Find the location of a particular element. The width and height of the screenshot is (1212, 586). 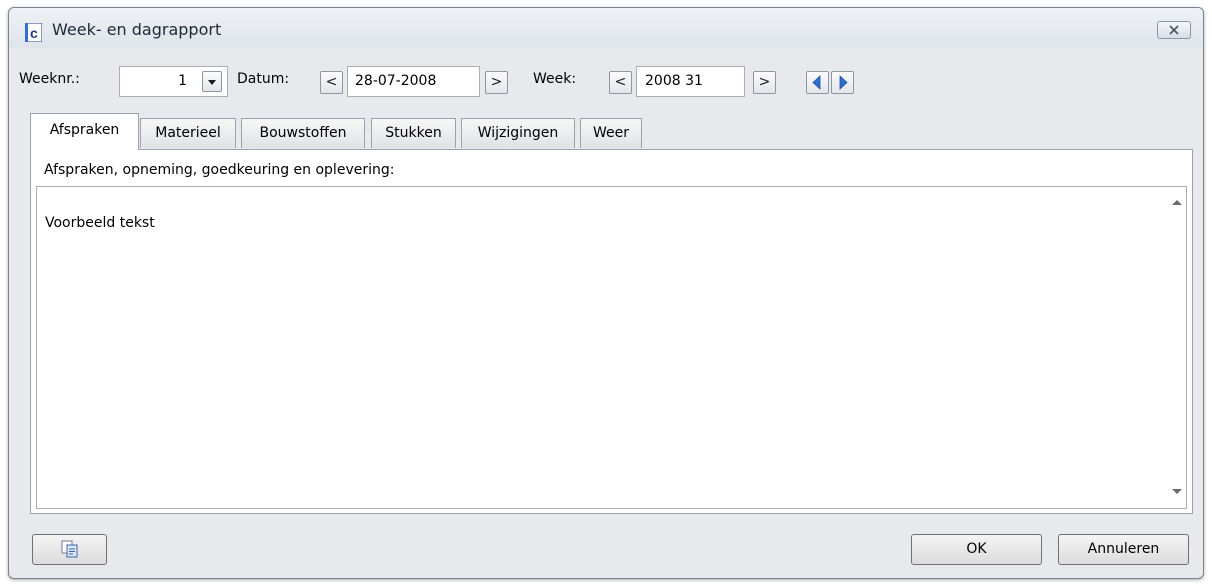

svg-text: c is located at coordinates (34, 33).